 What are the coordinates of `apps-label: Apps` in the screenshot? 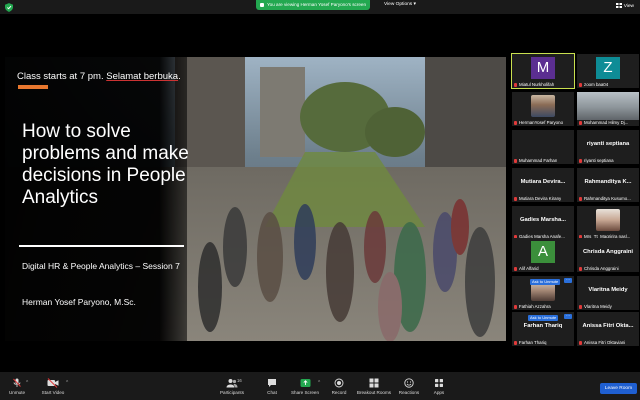 It's located at (439, 392).